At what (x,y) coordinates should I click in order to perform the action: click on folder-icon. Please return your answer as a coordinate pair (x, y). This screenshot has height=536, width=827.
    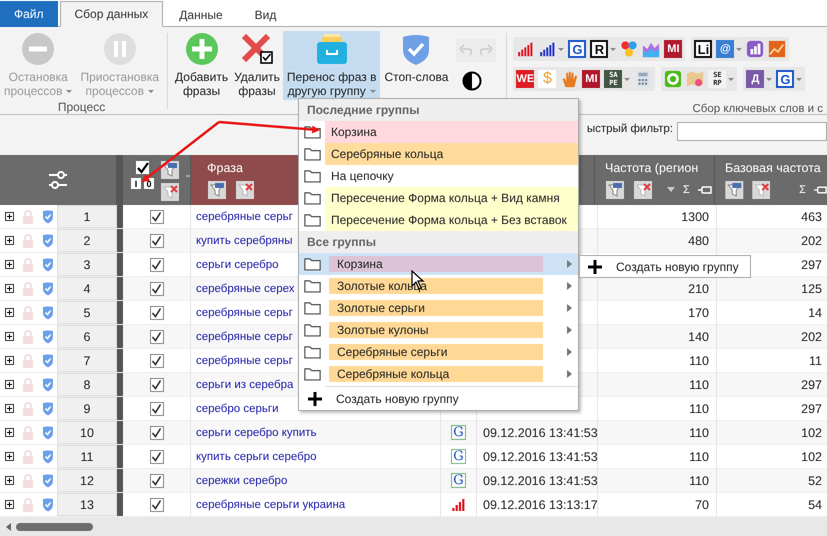
    Looking at the image, I should click on (312, 264).